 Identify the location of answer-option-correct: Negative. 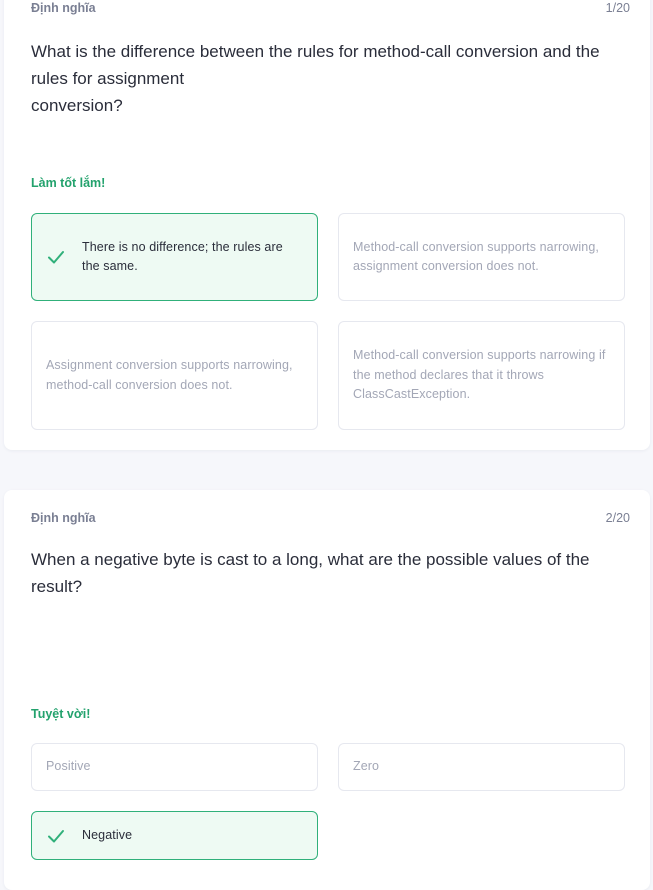
(174, 835).